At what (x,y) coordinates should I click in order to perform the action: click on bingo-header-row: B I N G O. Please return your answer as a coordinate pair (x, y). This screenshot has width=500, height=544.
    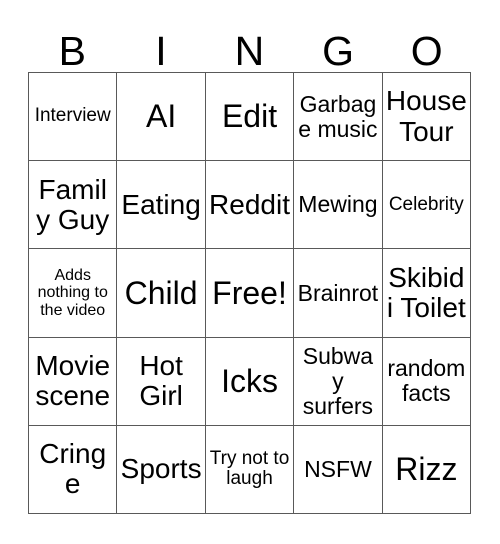
    Looking at the image, I should click on (249, 45).